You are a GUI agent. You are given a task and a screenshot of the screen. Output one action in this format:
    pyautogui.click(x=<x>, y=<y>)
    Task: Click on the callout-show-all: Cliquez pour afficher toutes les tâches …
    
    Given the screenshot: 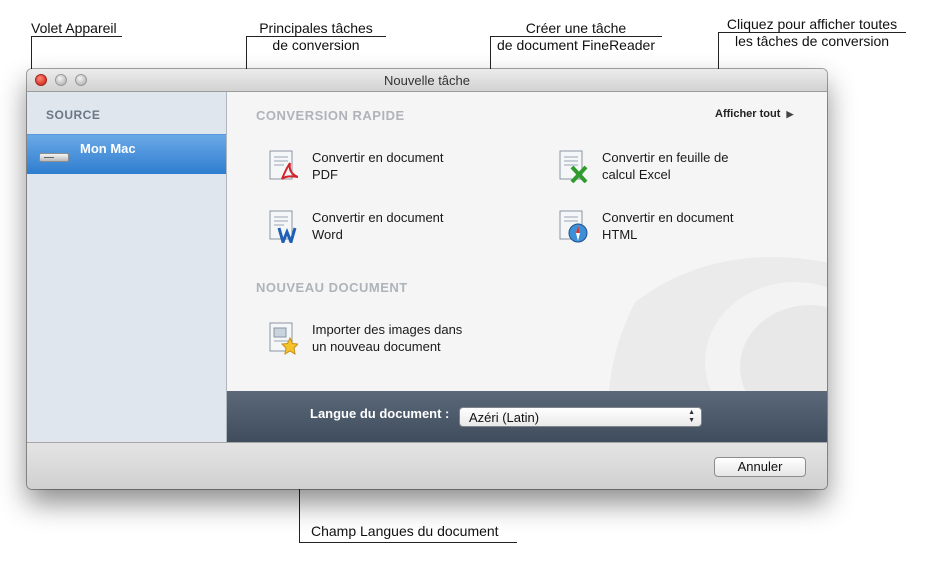 What is the action you would take?
    pyautogui.click(x=812, y=32)
    